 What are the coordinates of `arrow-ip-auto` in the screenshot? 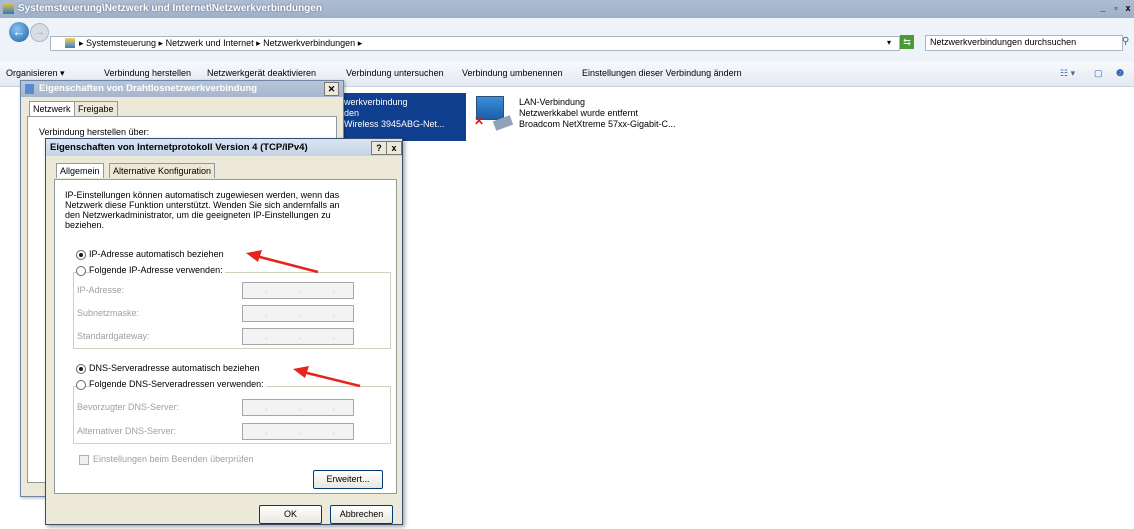 It's located at (282, 262).